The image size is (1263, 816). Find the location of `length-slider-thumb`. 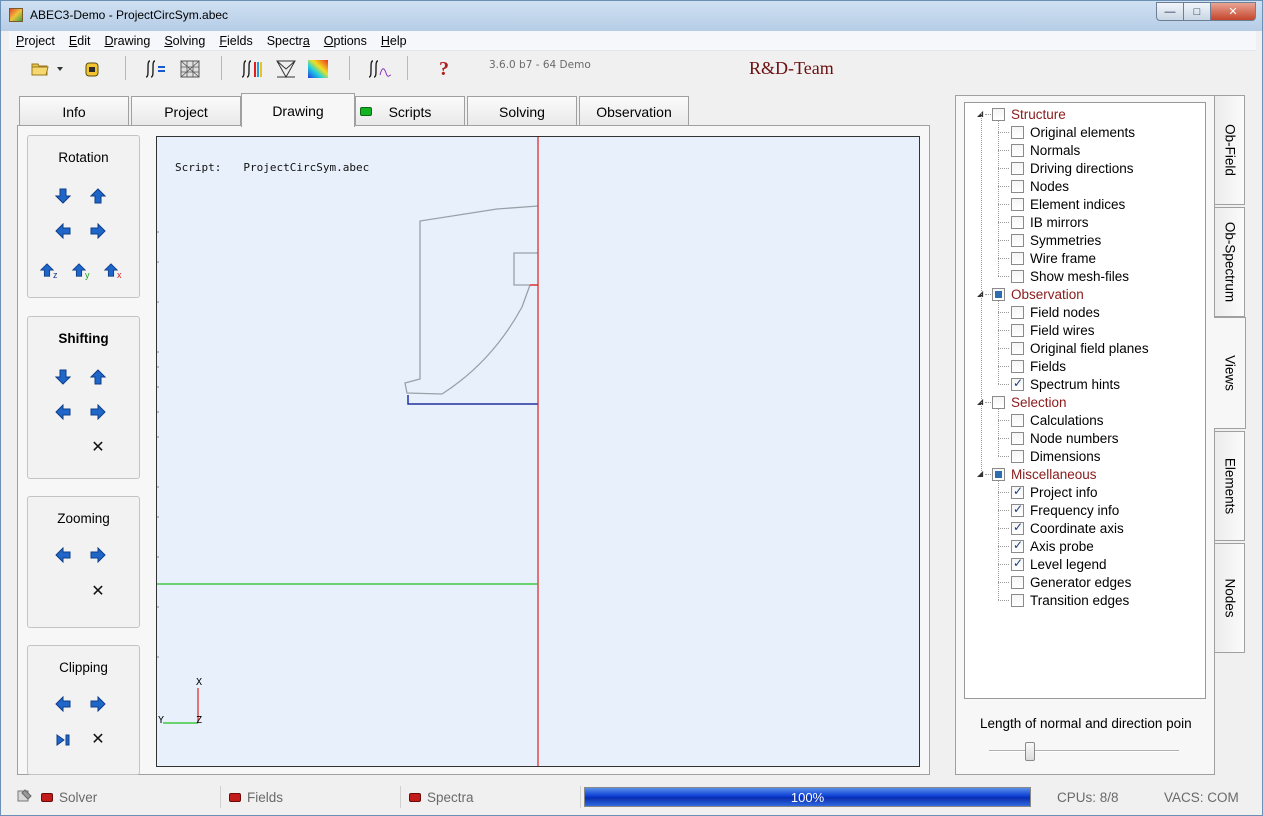

length-slider-thumb is located at coordinates (1030, 751).